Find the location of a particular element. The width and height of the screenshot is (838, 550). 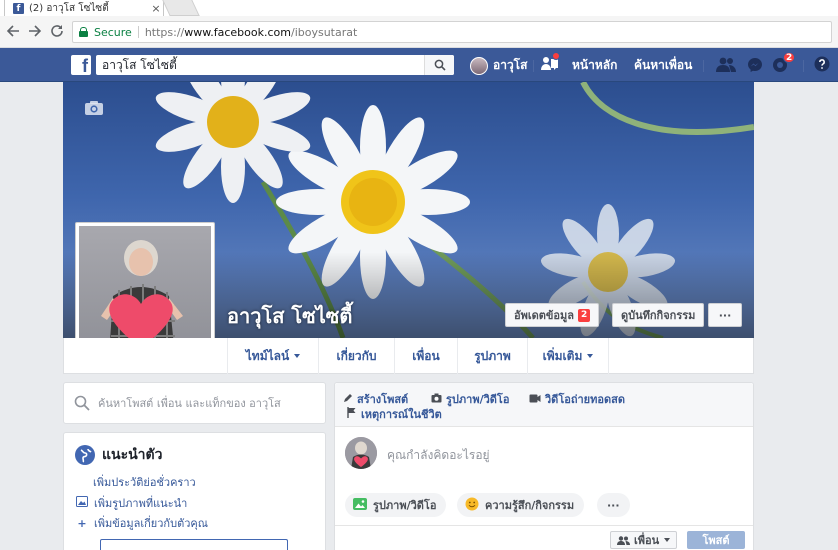

audience-selector: เพื่อน is located at coordinates (644, 540).